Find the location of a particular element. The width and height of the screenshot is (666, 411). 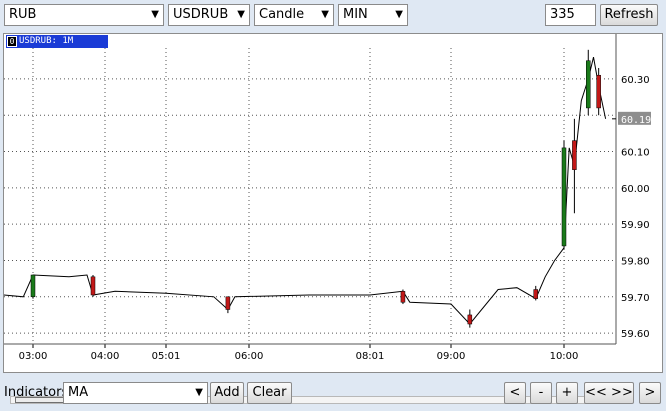

refresh-button: Refresh is located at coordinates (629, 15).